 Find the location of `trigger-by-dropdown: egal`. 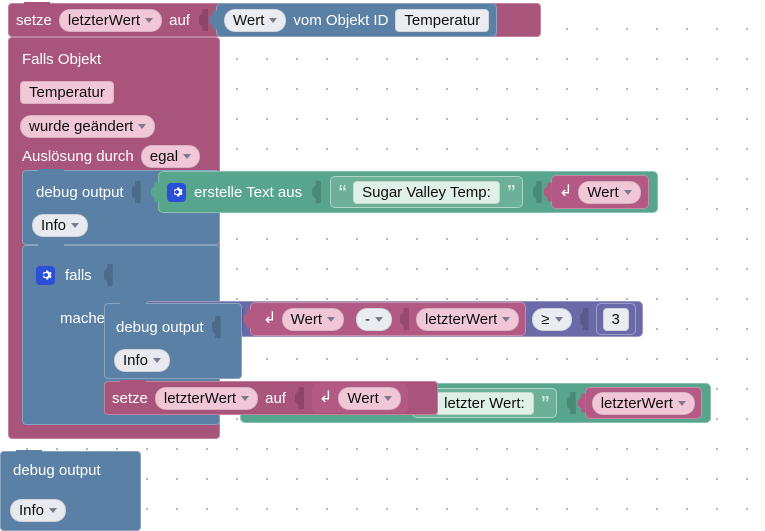

trigger-by-dropdown: egal is located at coordinates (170, 156).